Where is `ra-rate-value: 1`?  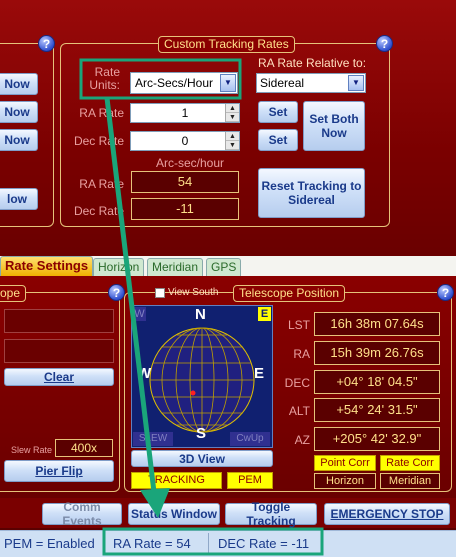
ra-rate-value: 1 is located at coordinates (185, 113).